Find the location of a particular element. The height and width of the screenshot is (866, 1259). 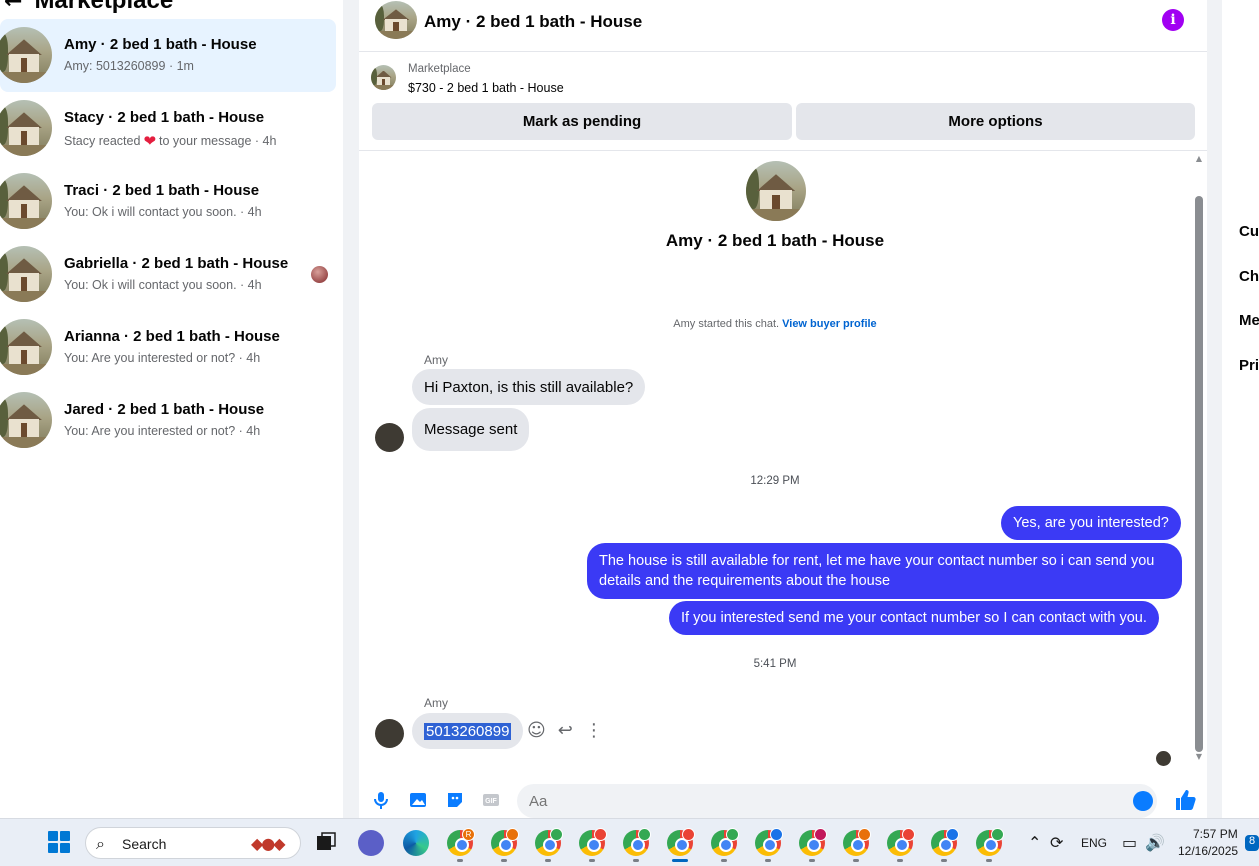

snippet-text: Stacy reacted is located at coordinates (102, 141).